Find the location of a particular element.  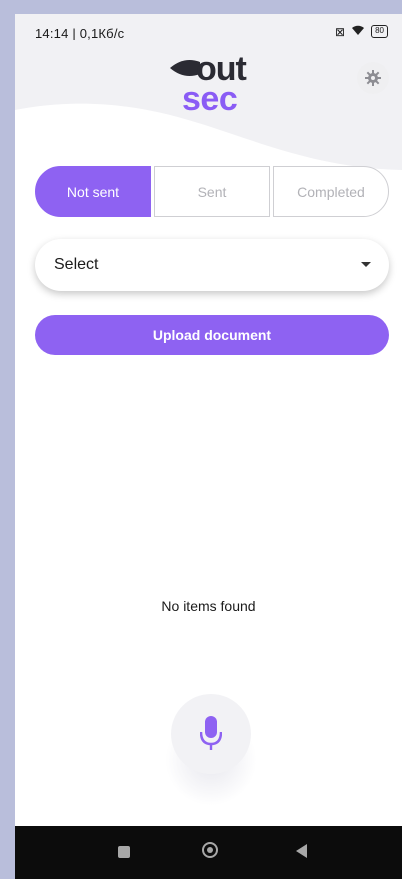

status-tabs: Not sent Sent Completed is located at coordinates (212, 191).